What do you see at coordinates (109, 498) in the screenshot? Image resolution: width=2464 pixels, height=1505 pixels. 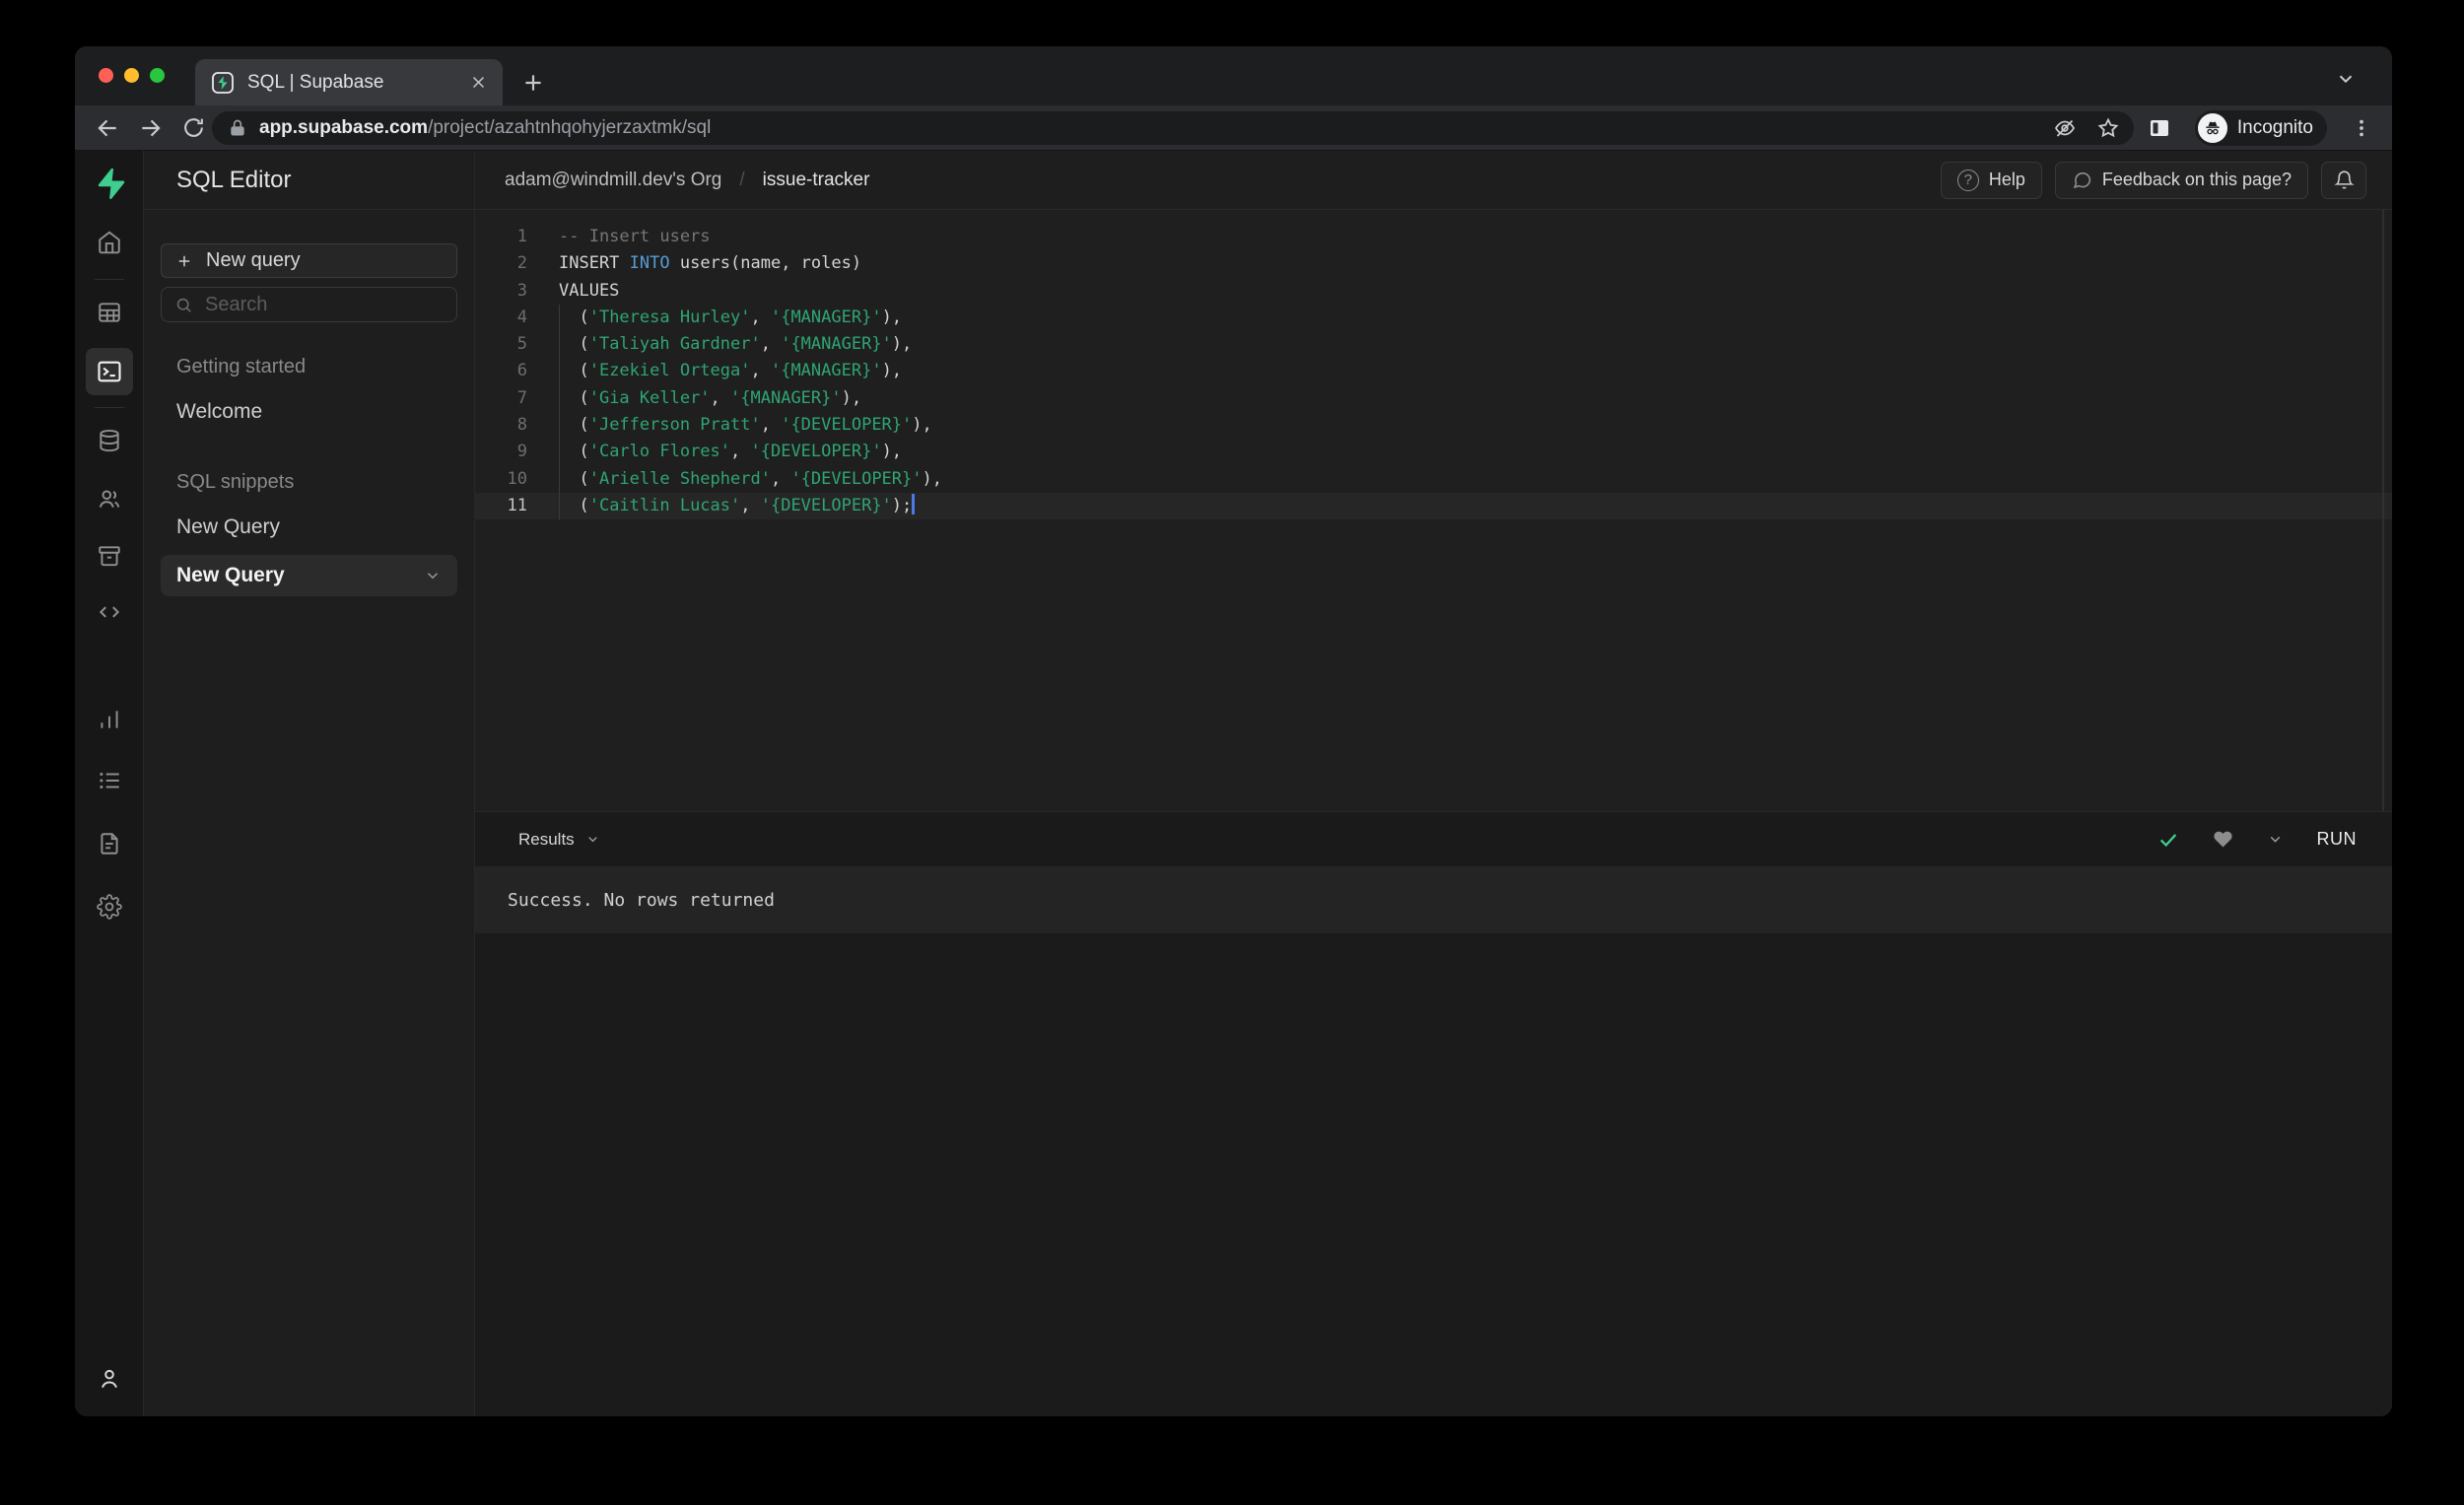 I see `authentication-icon` at bounding box center [109, 498].